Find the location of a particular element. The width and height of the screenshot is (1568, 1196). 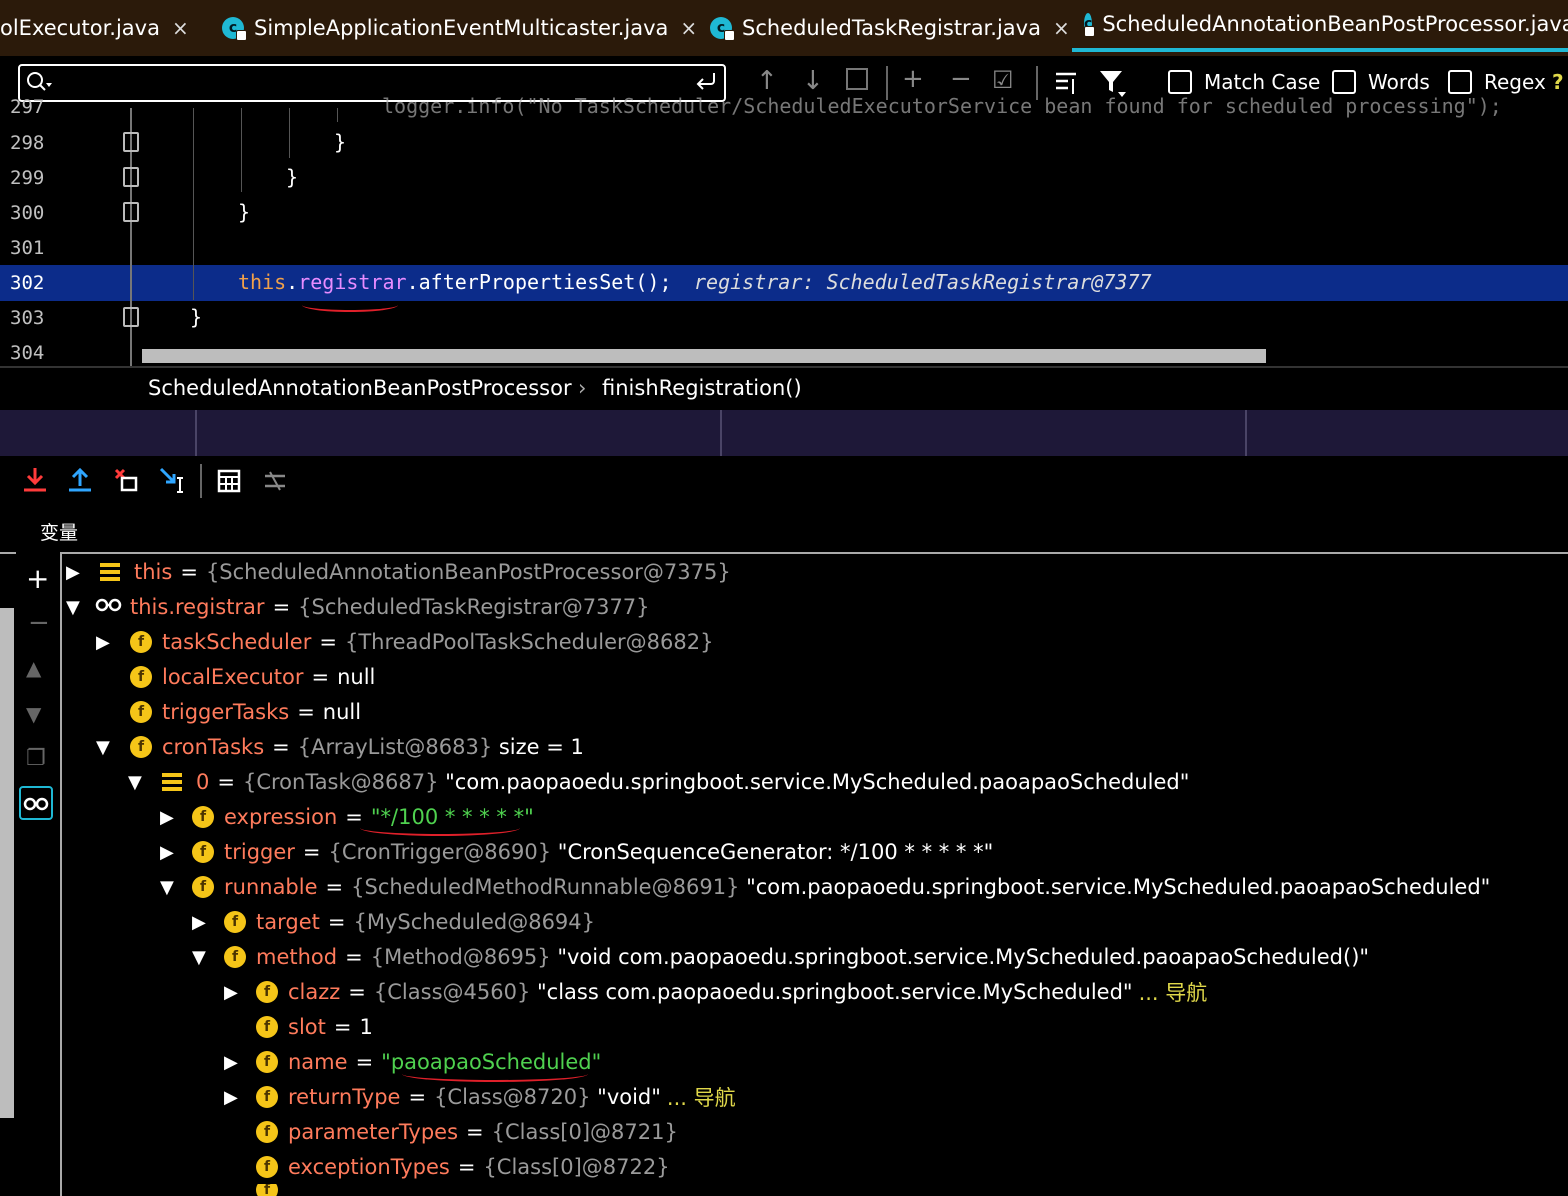

indent-guide is located at coordinates (241, 150).